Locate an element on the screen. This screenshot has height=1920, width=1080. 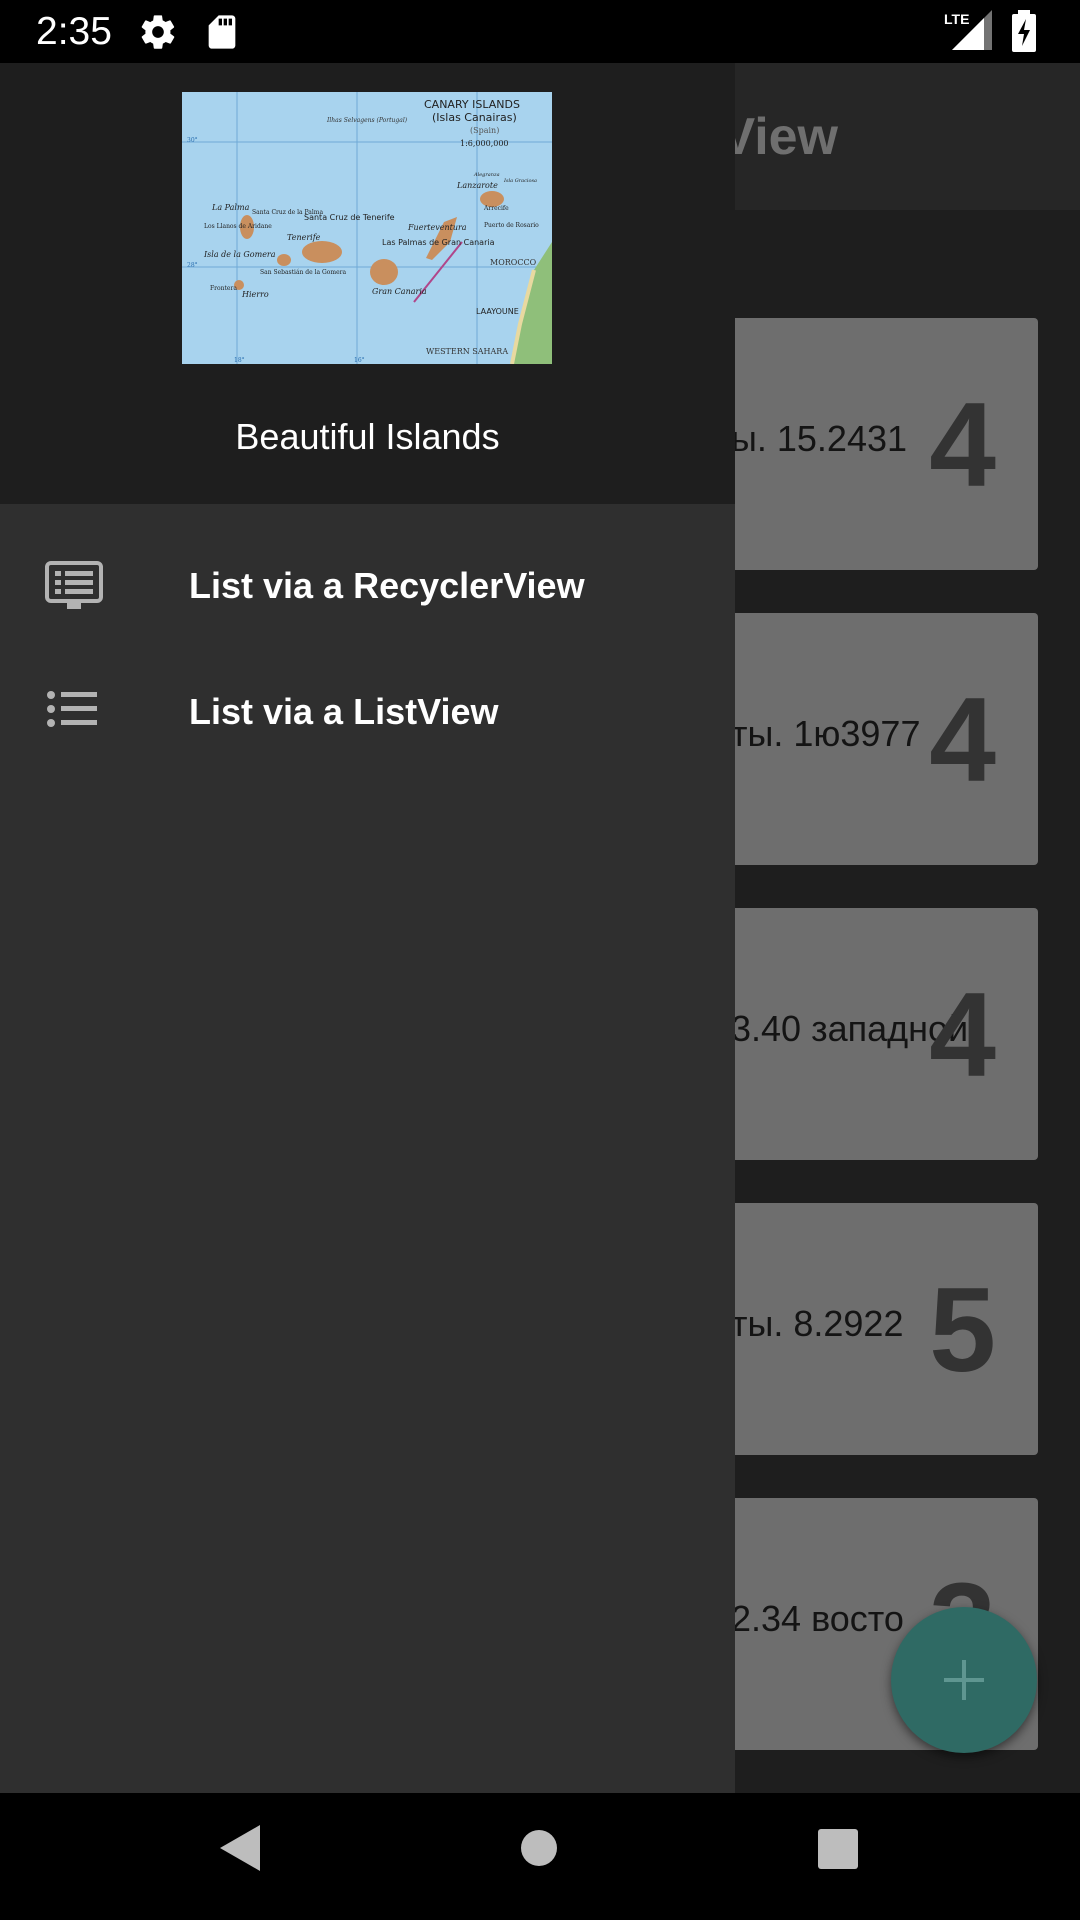
map-label: 30° is located at coordinates (192, 140).